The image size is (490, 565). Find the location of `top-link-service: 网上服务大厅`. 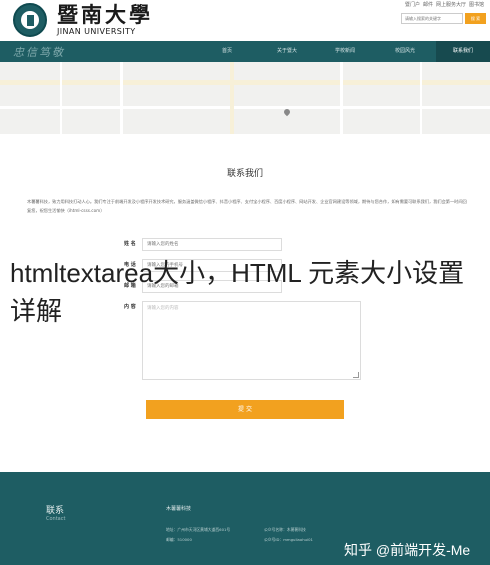

top-link-service: 网上服务大厅 is located at coordinates (451, 5).